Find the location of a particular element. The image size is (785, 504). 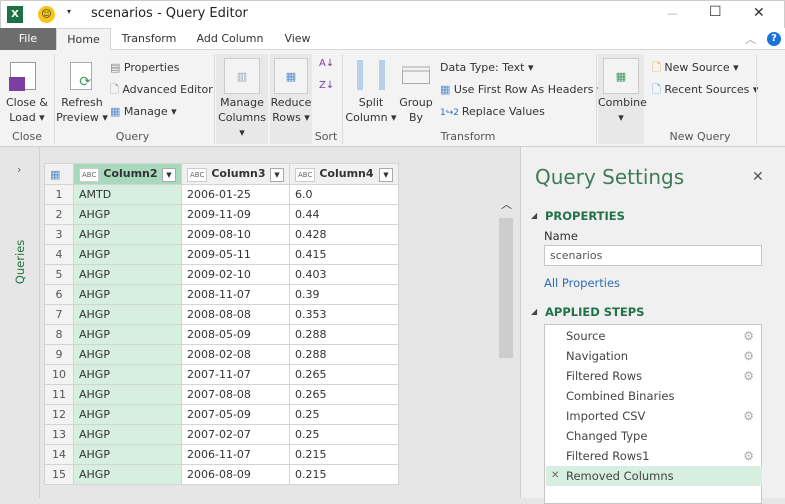

table-cell: 2008-08-08 is located at coordinates (235, 314).